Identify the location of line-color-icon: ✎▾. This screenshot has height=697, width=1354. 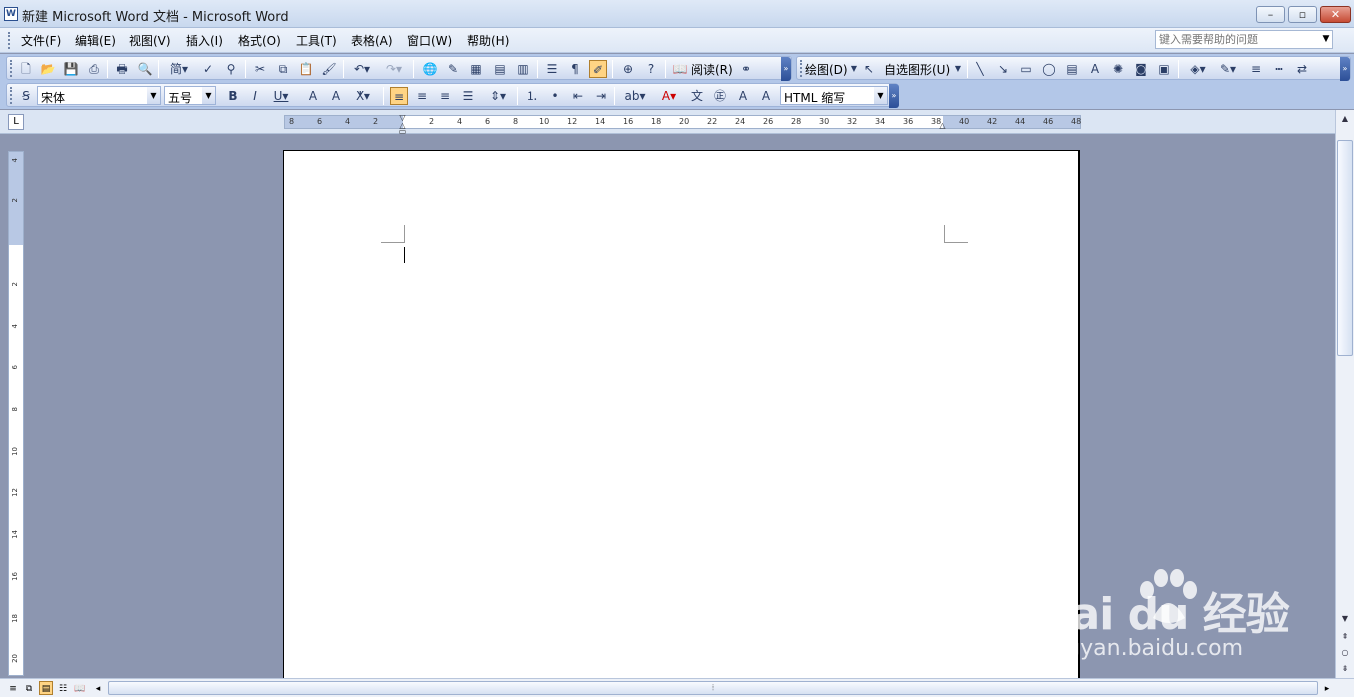
(1228, 69).